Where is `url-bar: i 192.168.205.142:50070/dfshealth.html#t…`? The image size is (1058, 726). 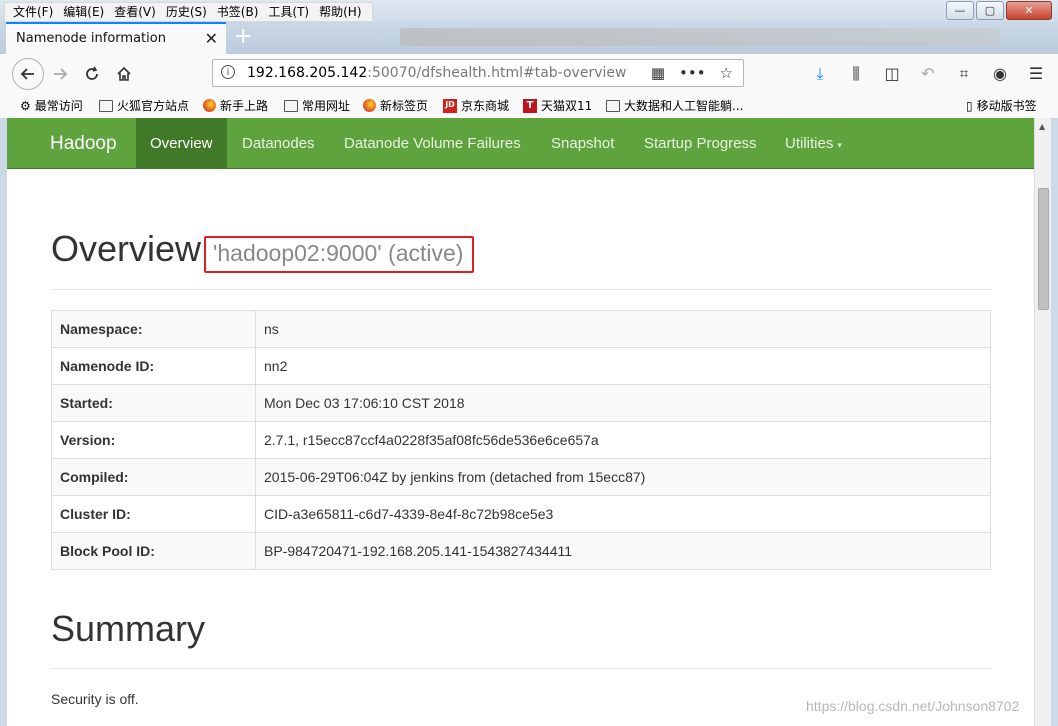
url-bar: i 192.168.205.142:50070/dfshealth.html#t… is located at coordinates (478, 73).